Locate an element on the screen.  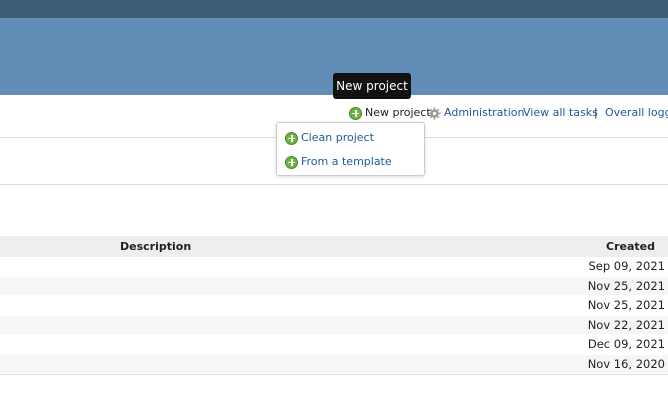
cell-created: Nov 16, 2020 is located at coordinates (626, 363).